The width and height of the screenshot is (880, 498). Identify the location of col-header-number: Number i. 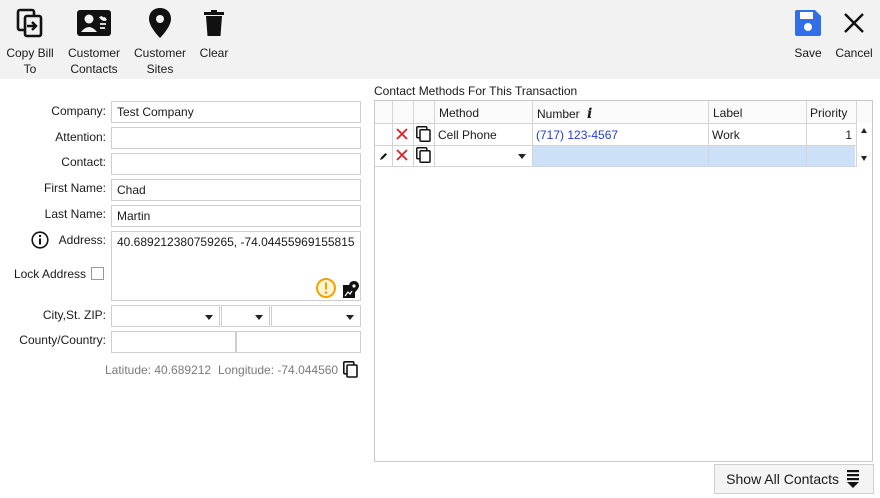
(564, 114).